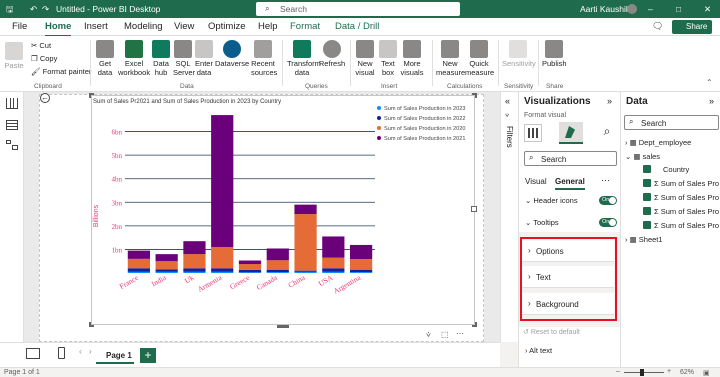 The height and width of the screenshot is (377, 720). Describe the element at coordinates (650, 9) in the screenshot. I see `minimize-icon: –` at that location.